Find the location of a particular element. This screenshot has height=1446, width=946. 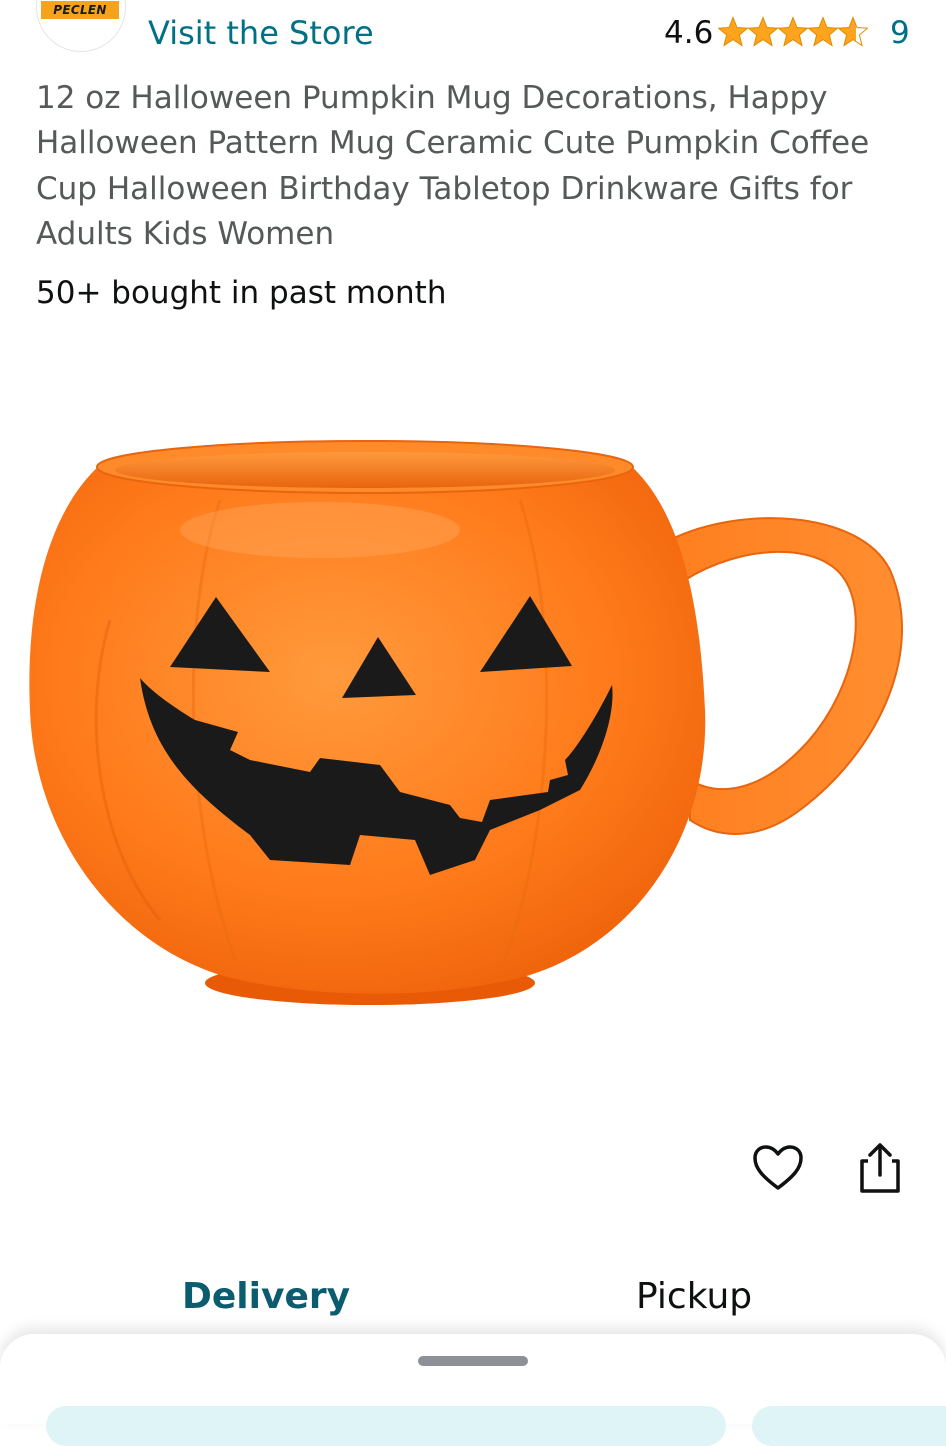

share-button is located at coordinates (880, 1168).